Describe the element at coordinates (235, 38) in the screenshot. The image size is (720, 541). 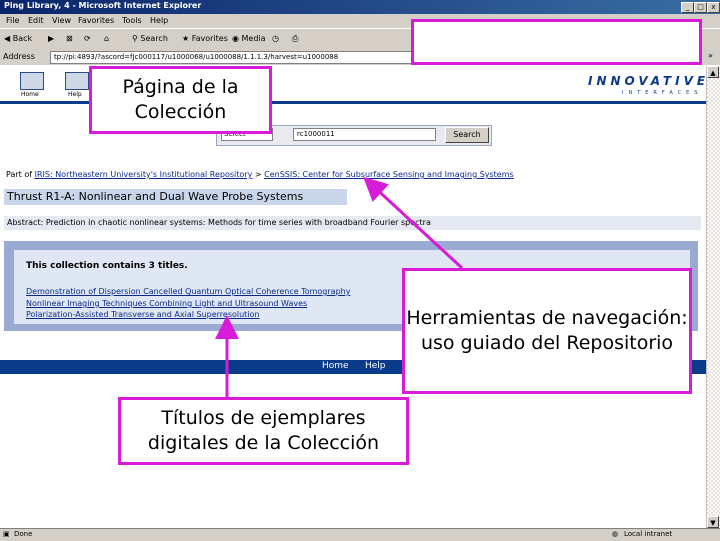
I see `media-icon: ◉` at that location.